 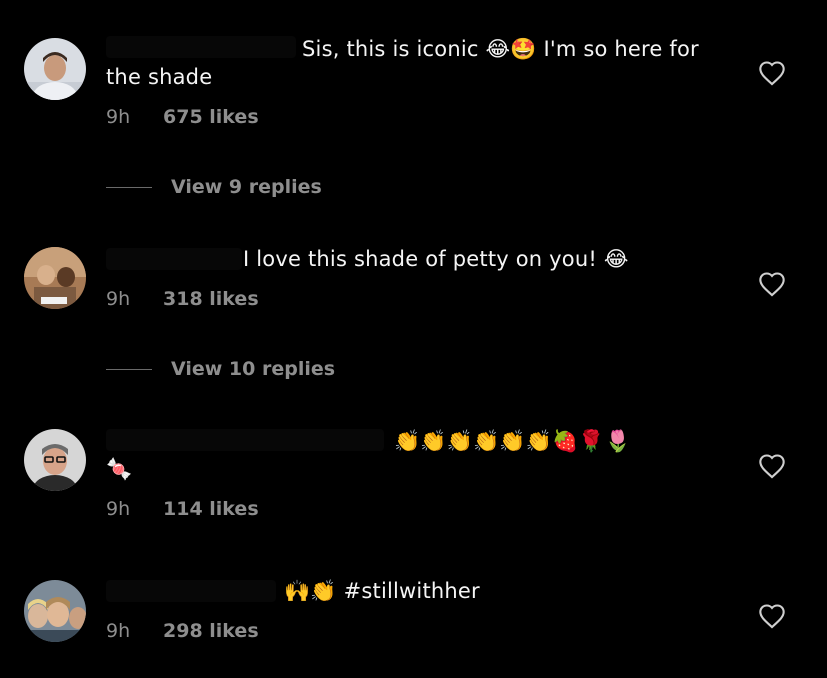 I want to click on likes-count: 114 likes, so click(x=211, y=509).